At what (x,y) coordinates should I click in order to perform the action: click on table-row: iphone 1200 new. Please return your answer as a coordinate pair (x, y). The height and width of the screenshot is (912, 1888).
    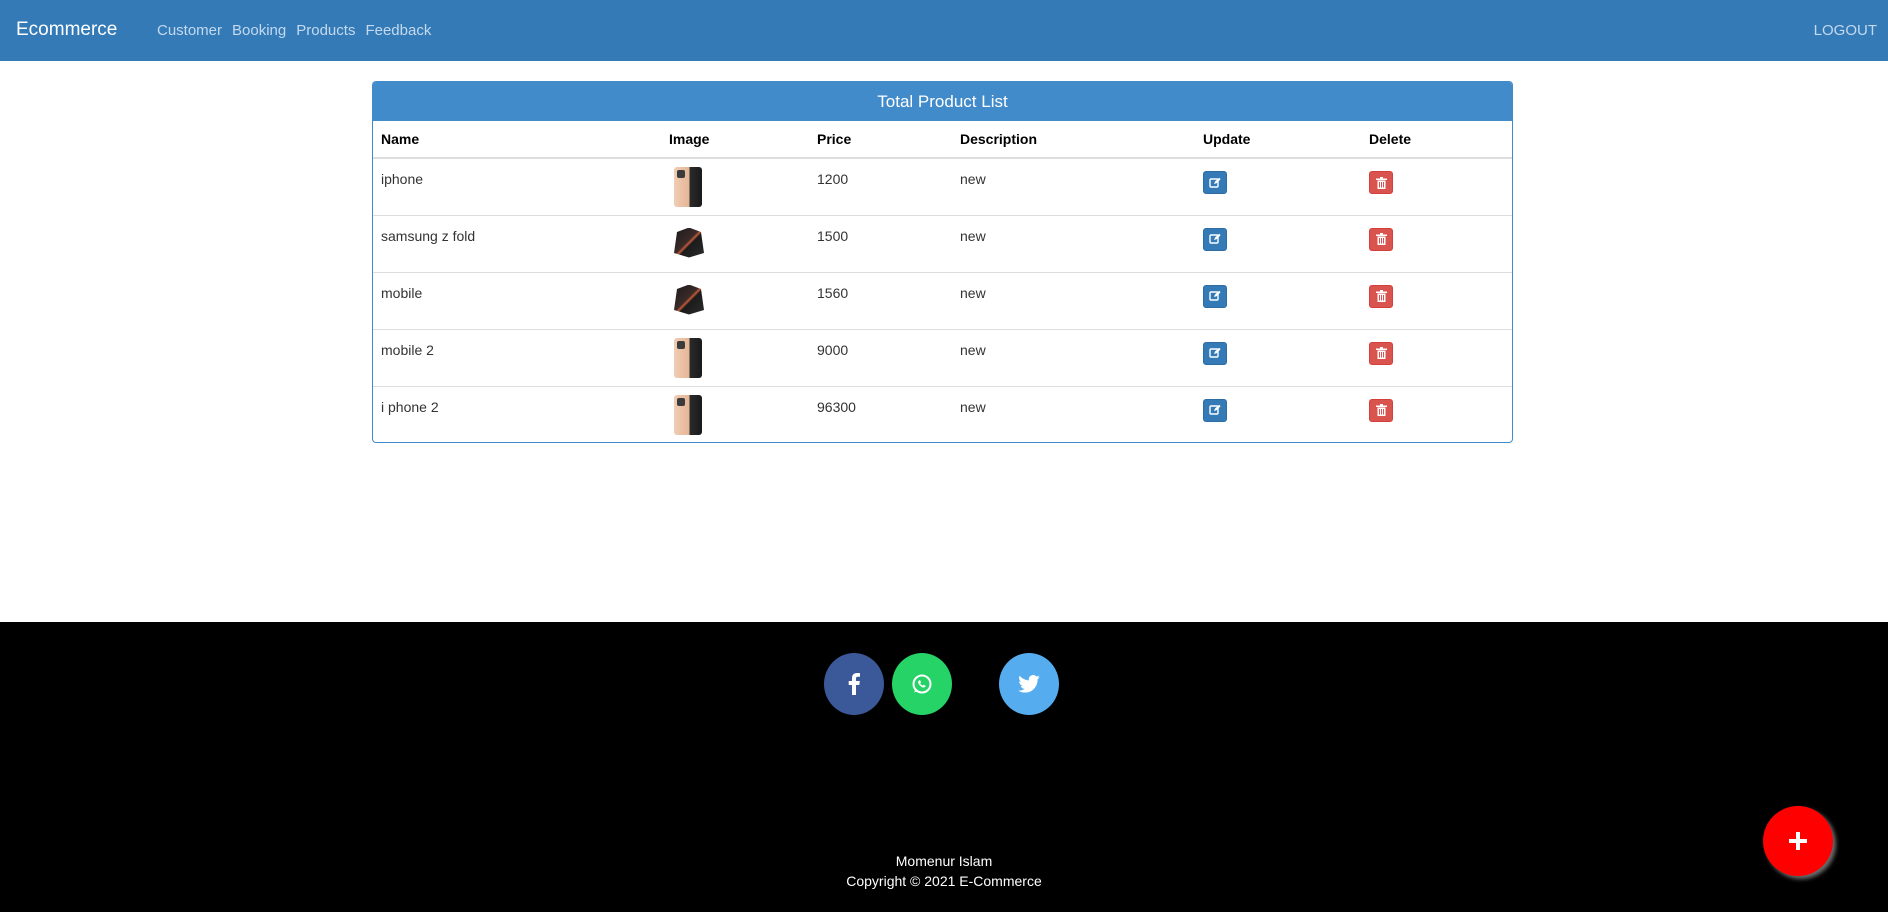
    Looking at the image, I should click on (942, 186).